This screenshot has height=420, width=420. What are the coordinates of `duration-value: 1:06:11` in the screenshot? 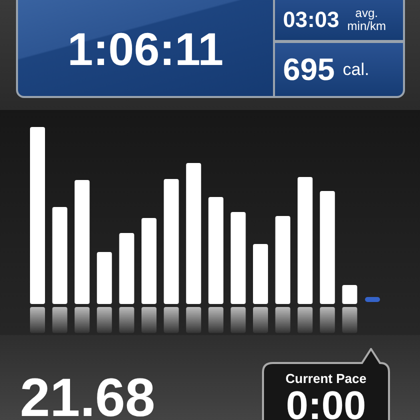 It's located at (145, 49).